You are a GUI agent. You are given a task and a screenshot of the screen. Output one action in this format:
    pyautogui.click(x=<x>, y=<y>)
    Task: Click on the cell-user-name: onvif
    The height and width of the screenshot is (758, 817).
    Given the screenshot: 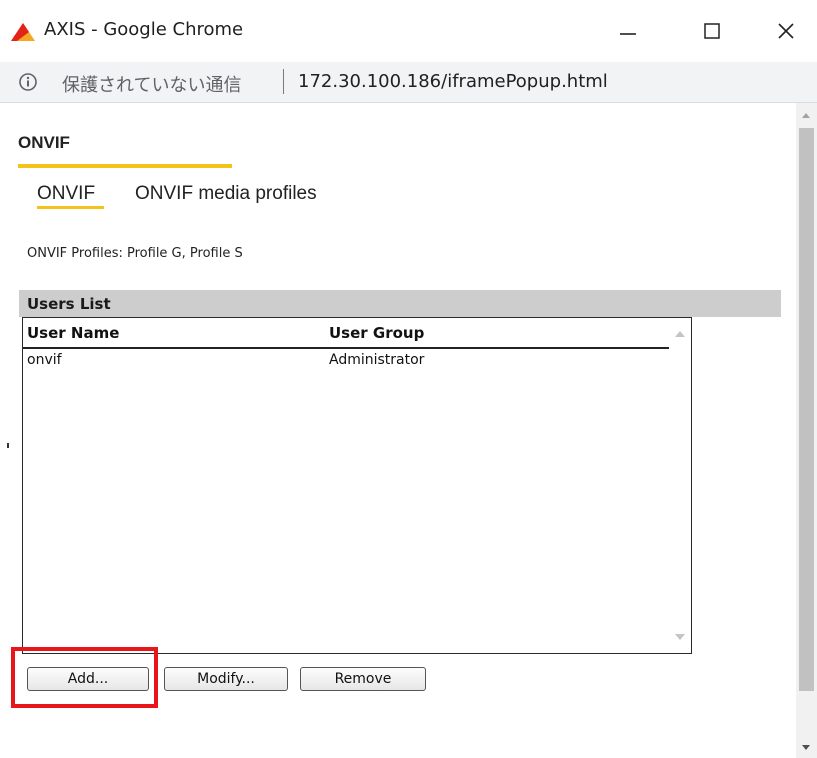 What is the action you would take?
    pyautogui.click(x=44, y=360)
    